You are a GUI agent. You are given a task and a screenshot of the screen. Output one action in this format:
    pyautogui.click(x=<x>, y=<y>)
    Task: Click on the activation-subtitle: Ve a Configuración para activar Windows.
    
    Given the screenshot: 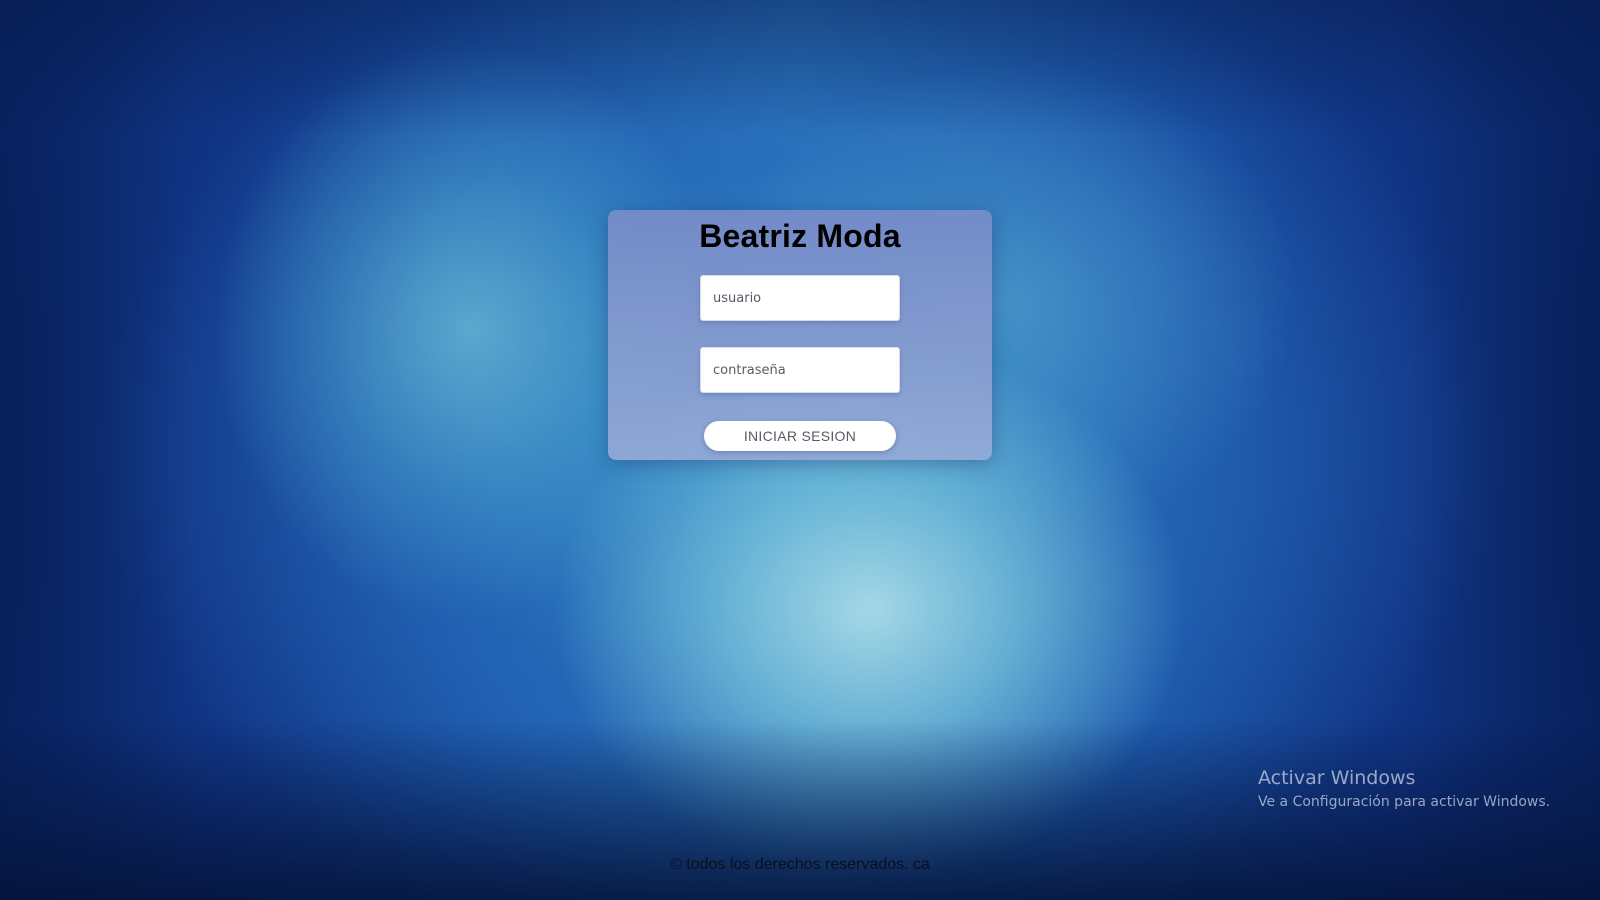 What is the action you would take?
    pyautogui.click(x=1404, y=802)
    